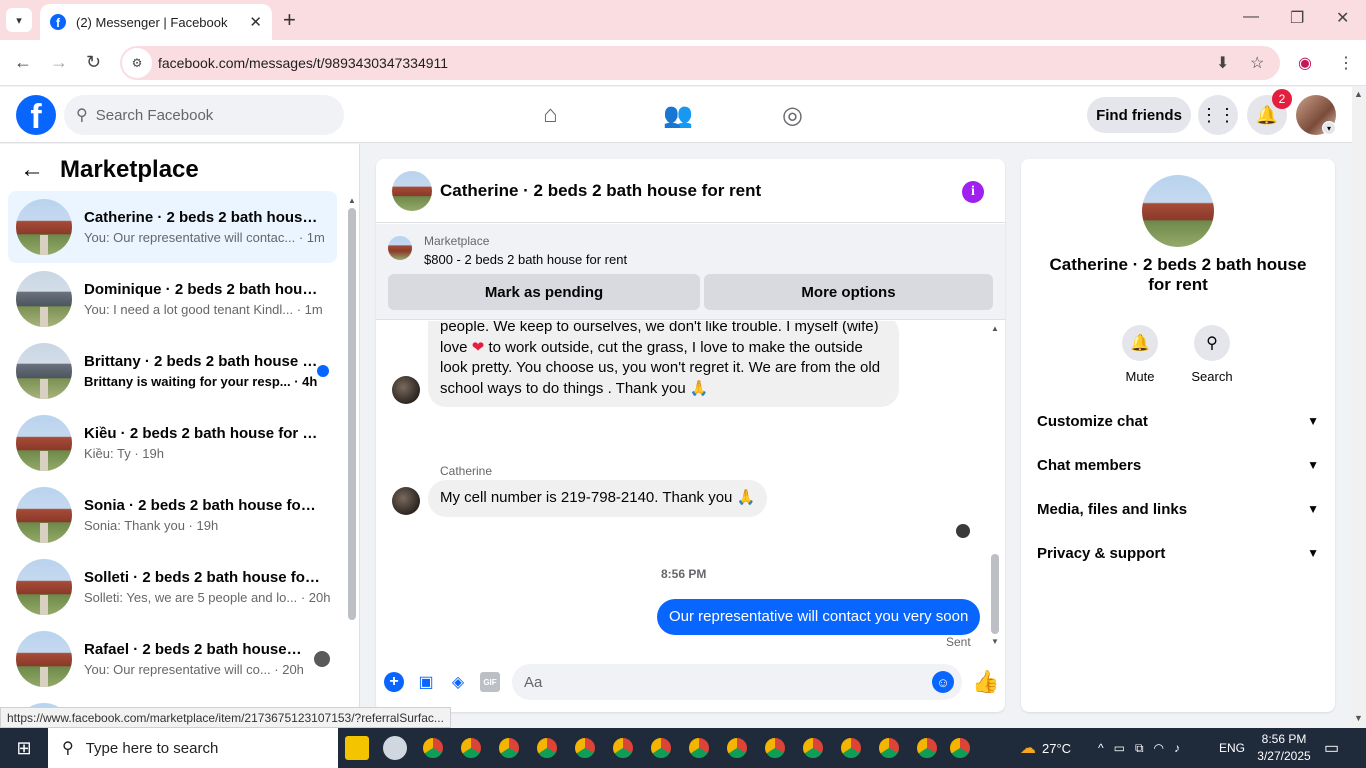 This screenshot has width=1366, height=768. What do you see at coordinates (1212, 354) in the screenshot?
I see `search-conversation-button: ⚲ Search` at bounding box center [1212, 354].